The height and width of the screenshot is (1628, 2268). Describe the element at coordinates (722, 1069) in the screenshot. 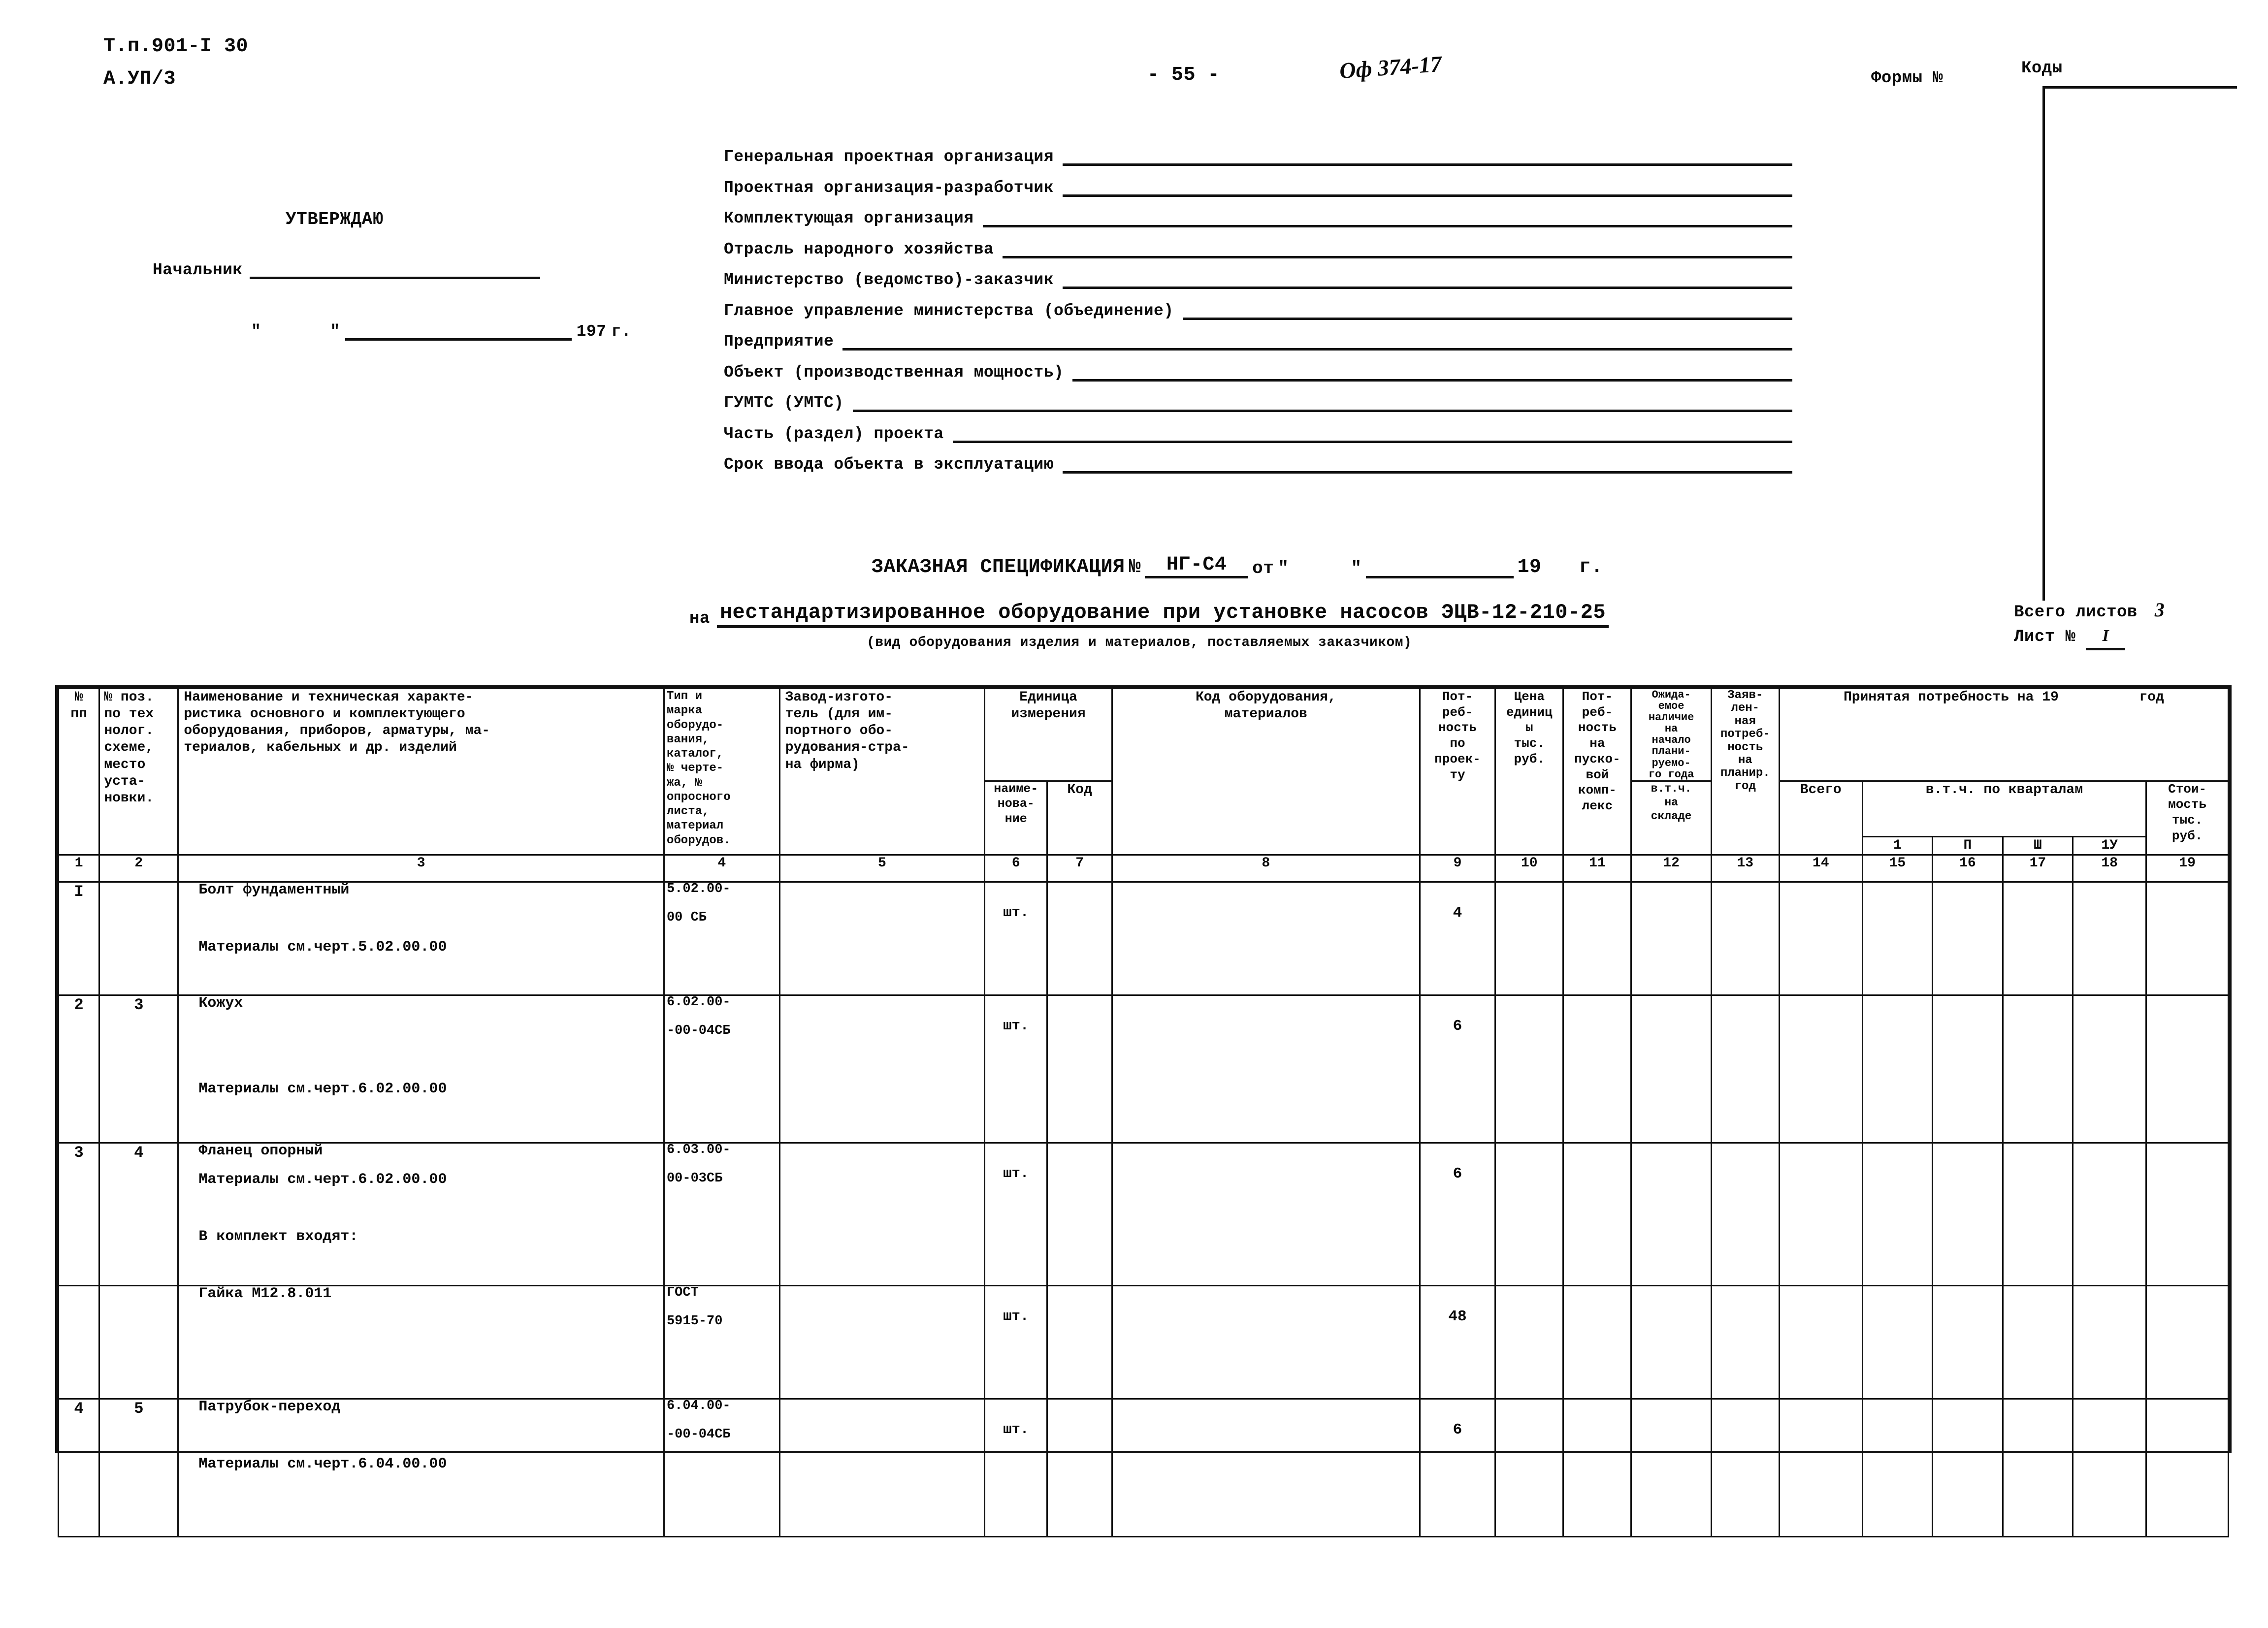

I see `cell-type-mark: 6.02.00- -00-04СБ` at that location.